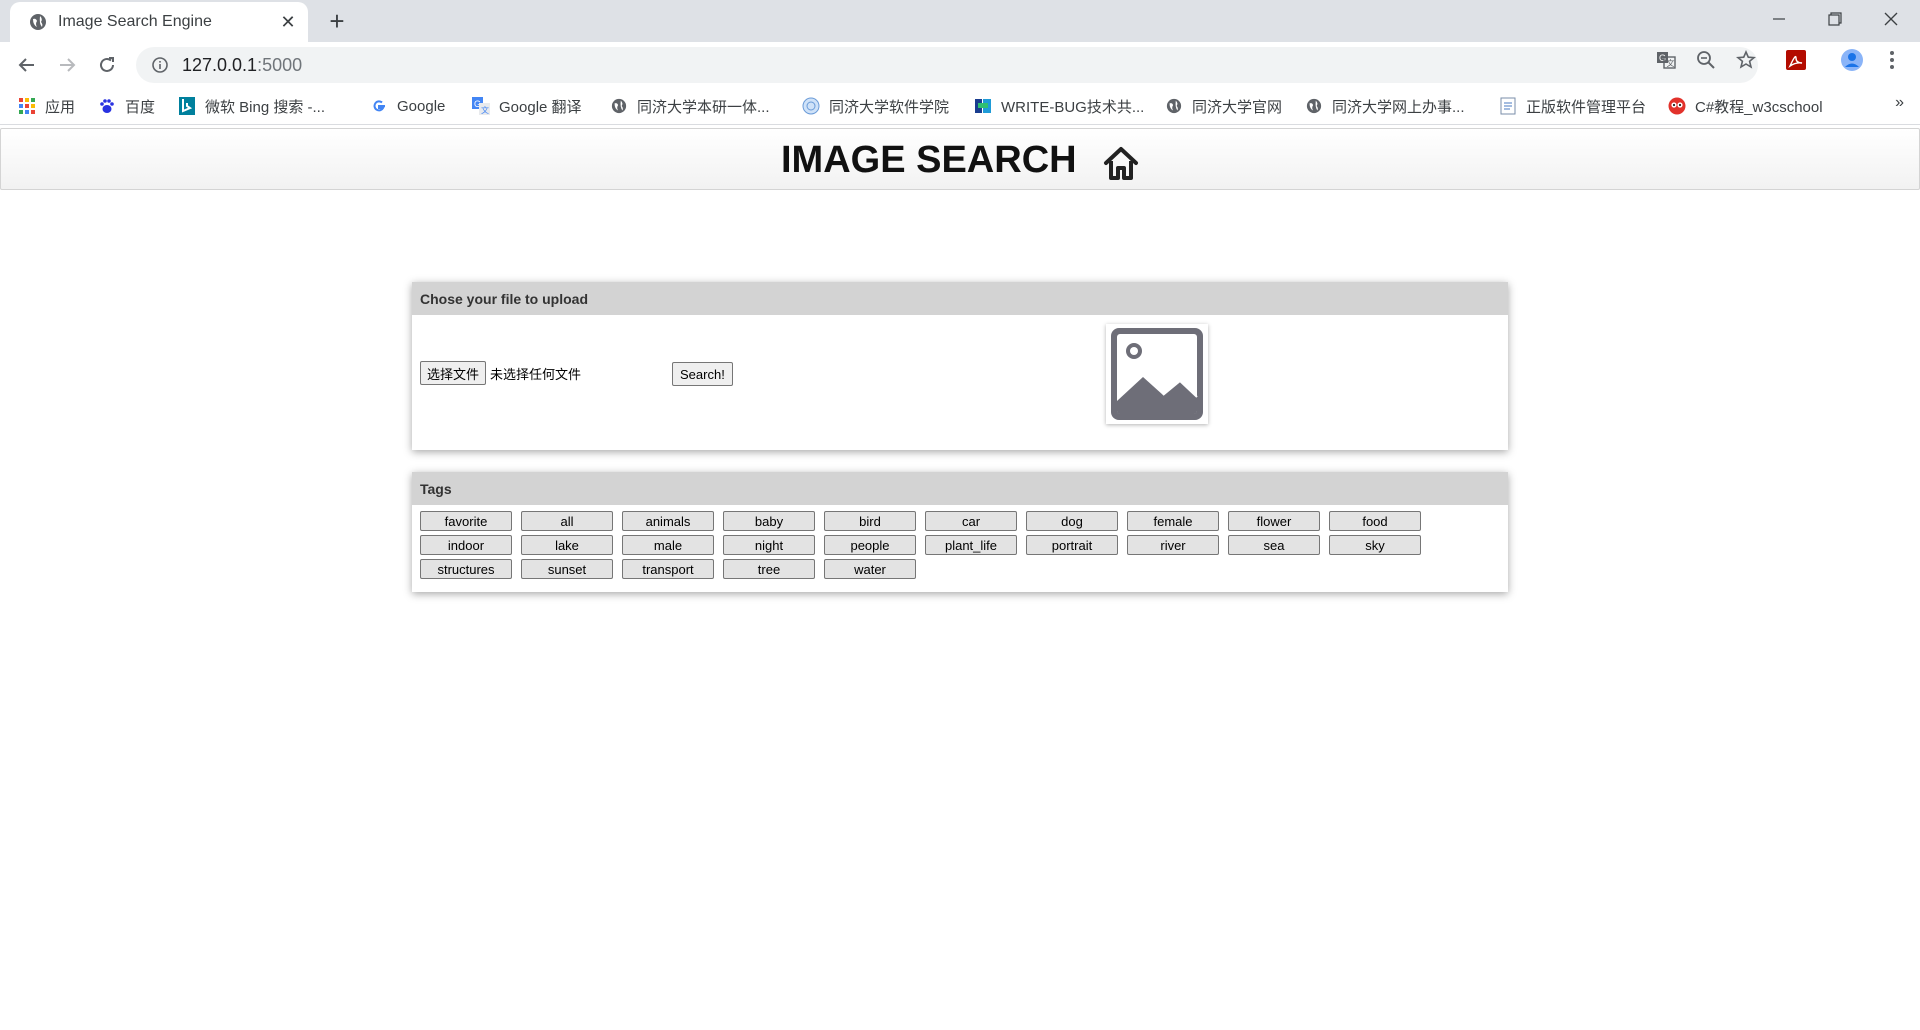  I want to click on bookmark-apps: 应用, so click(46, 106).